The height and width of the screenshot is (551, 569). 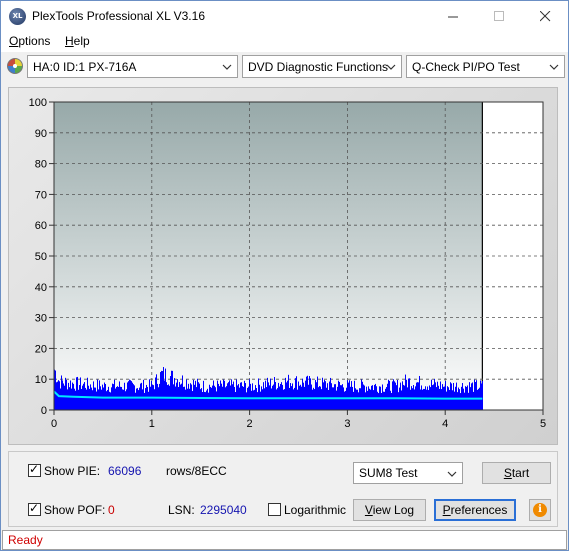 What do you see at coordinates (389, 510) in the screenshot?
I see `view-log-button: View Log` at bounding box center [389, 510].